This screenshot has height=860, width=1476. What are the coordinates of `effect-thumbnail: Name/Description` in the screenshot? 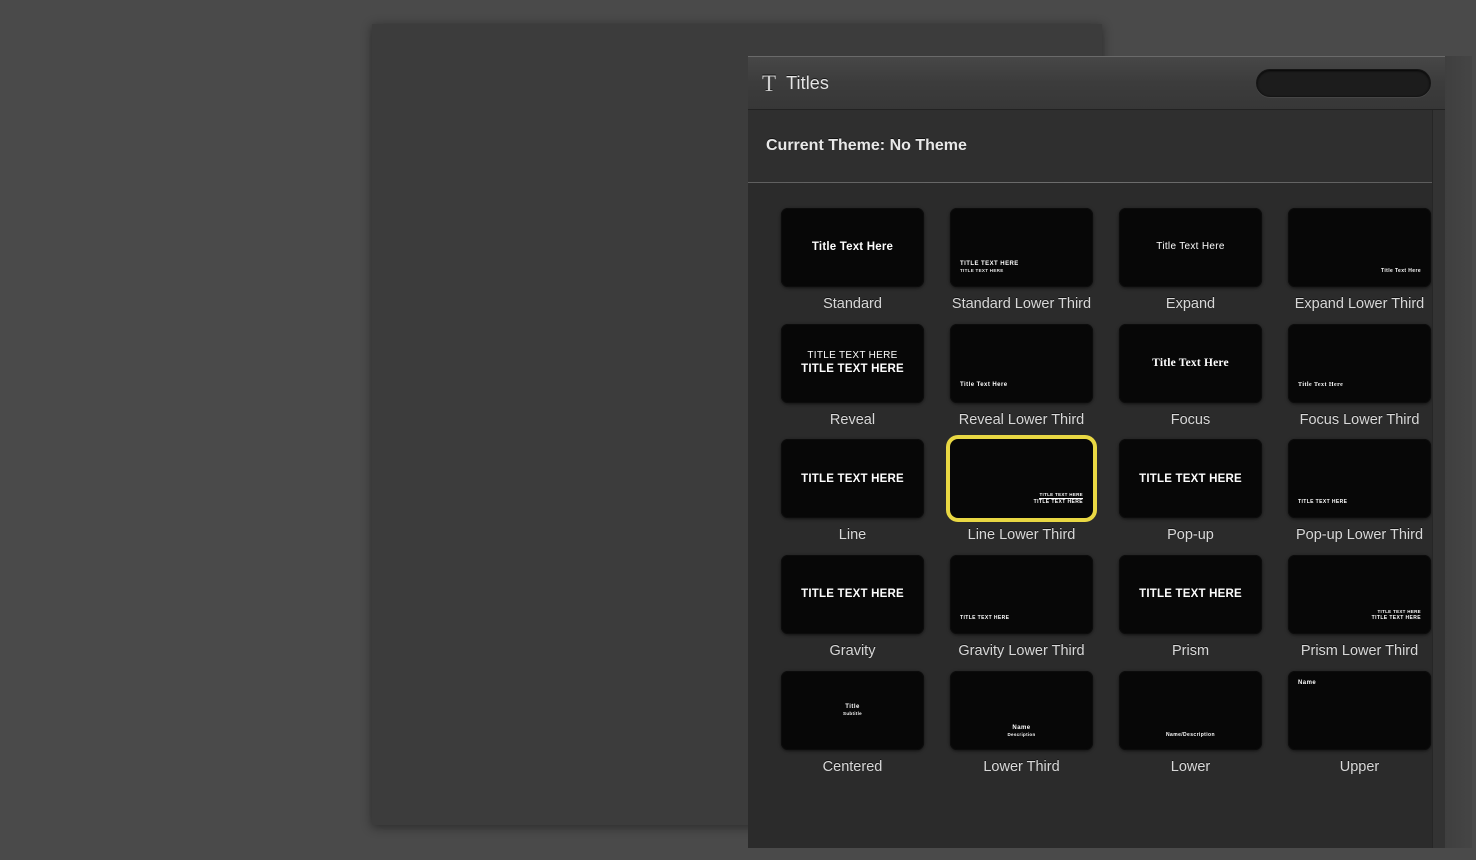 It's located at (1190, 710).